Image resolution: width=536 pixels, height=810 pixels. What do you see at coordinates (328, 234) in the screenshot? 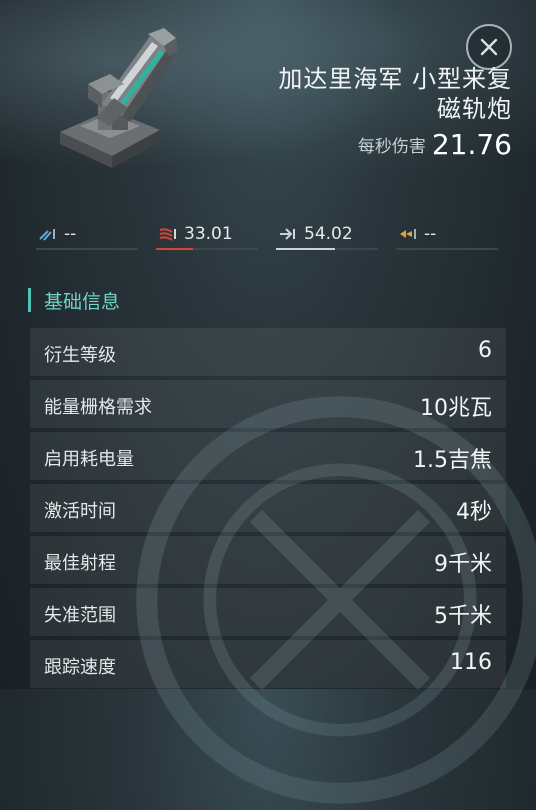
I see `kinetic-damage-value: 54.02` at bounding box center [328, 234].